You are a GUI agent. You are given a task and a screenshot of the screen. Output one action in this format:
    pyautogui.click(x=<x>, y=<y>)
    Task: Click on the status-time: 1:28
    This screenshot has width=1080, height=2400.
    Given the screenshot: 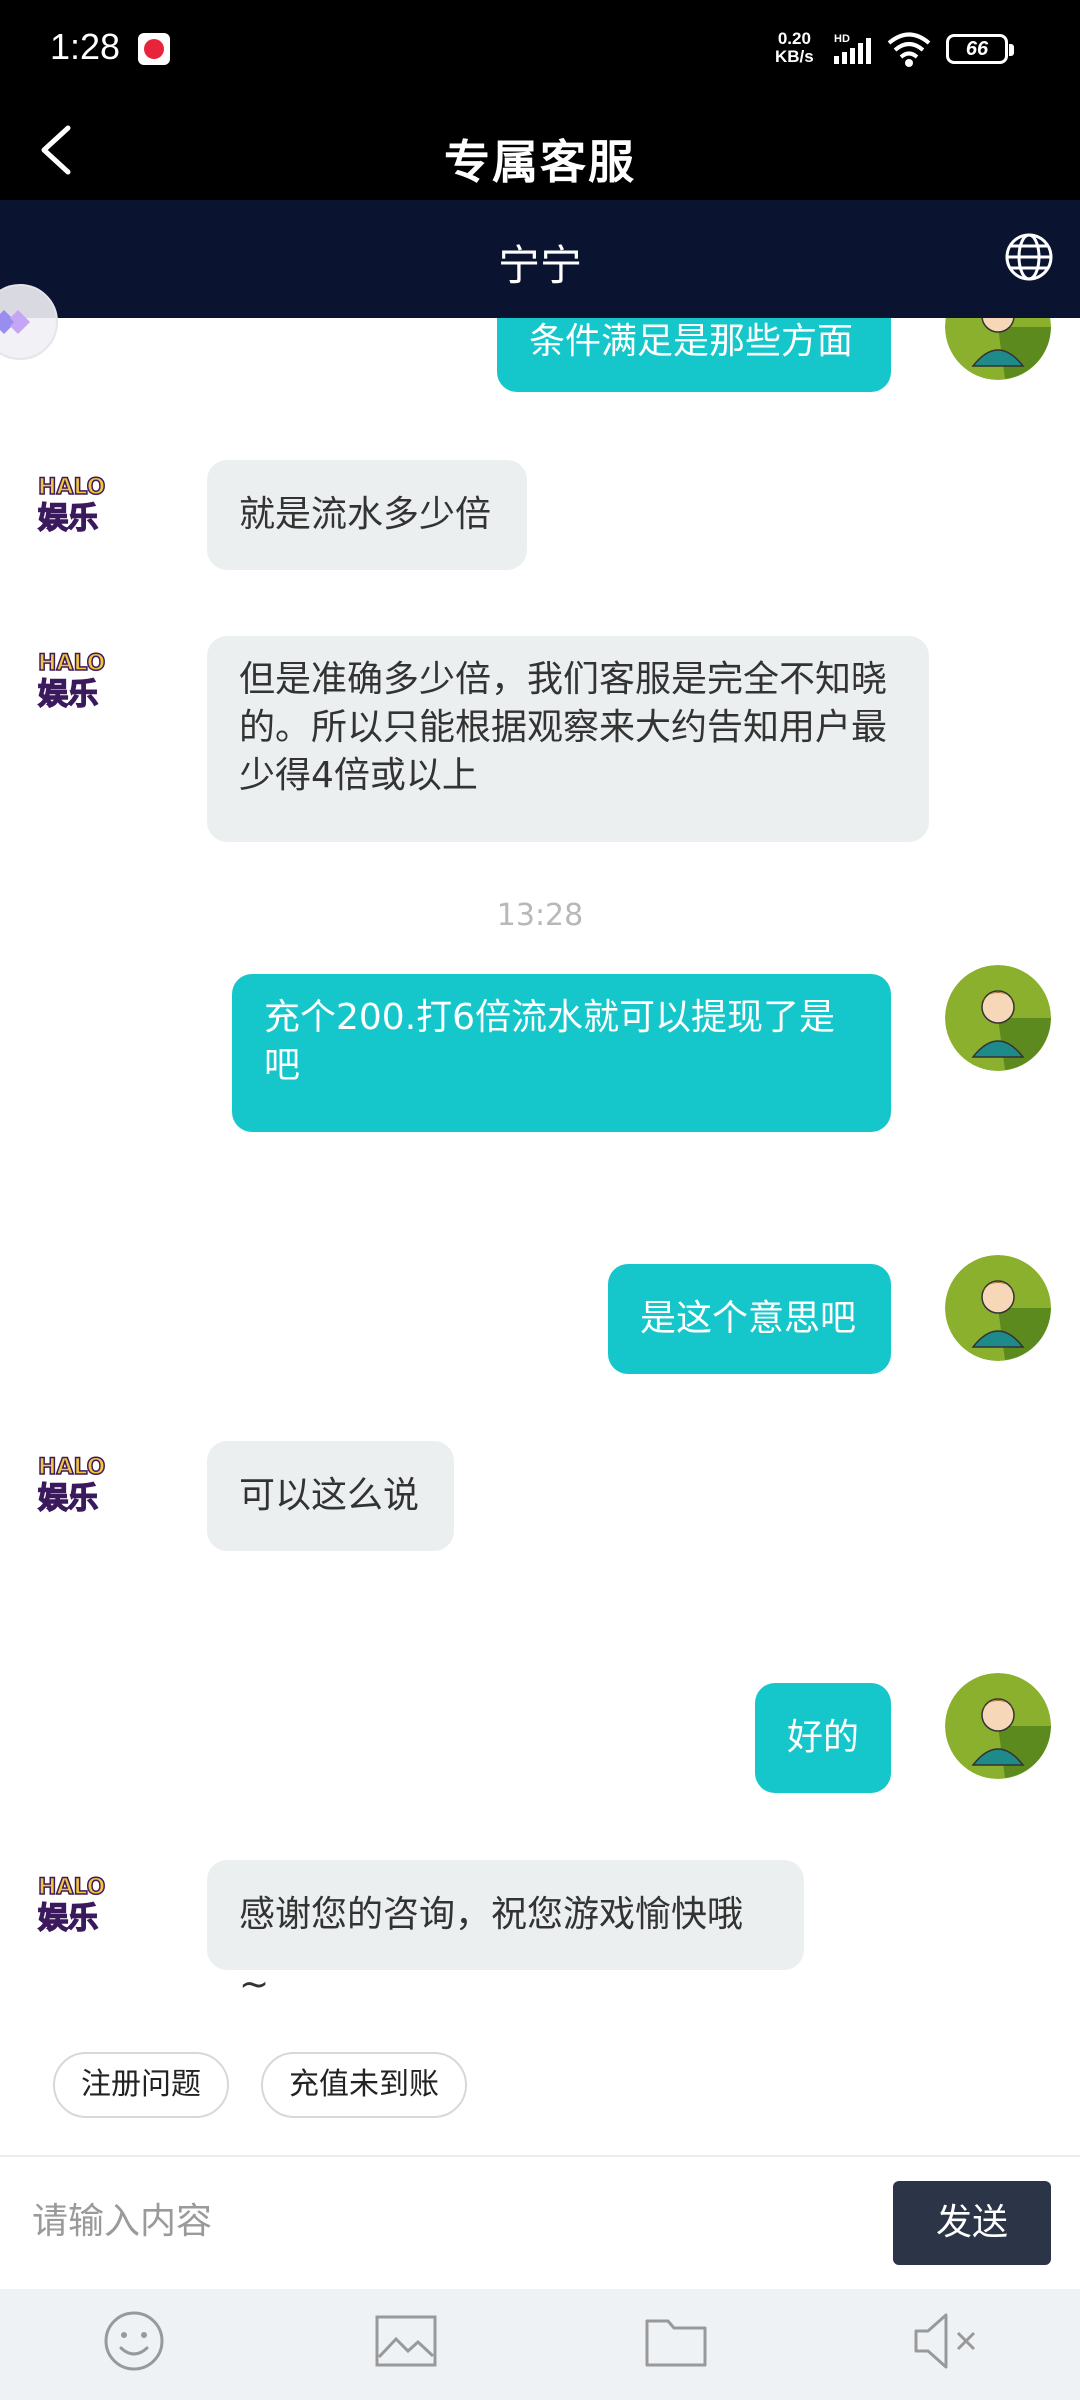 What is the action you would take?
    pyautogui.click(x=85, y=46)
    